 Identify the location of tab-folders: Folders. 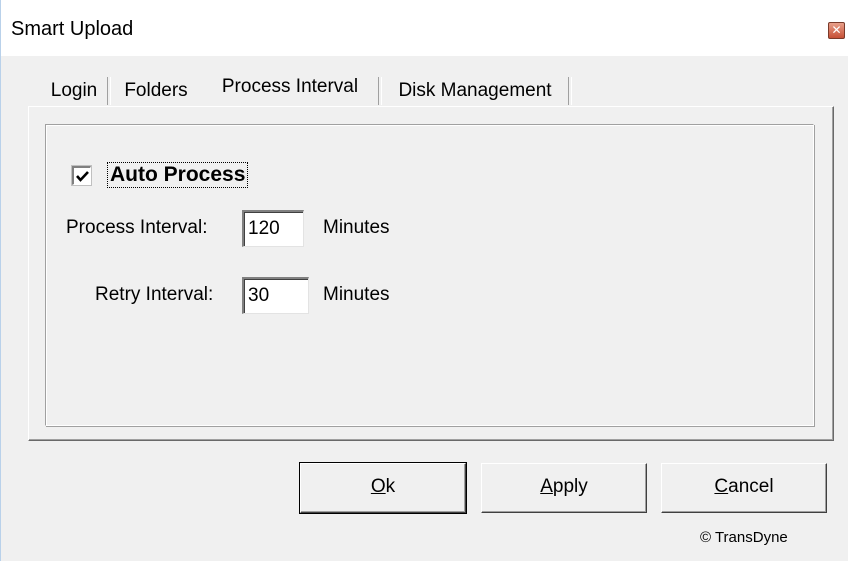
(156, 91).